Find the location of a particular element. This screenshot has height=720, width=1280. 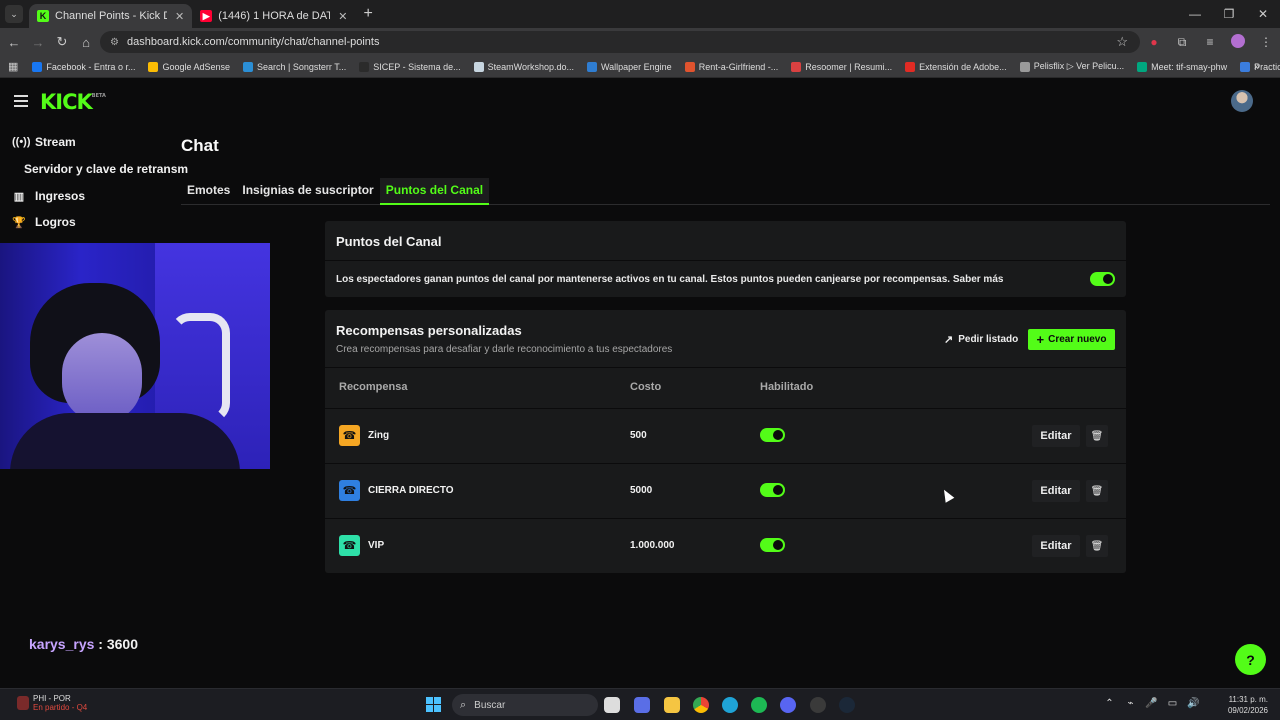

request-list-button: ↗ Pedir listado is located at coordinates (981, 339).